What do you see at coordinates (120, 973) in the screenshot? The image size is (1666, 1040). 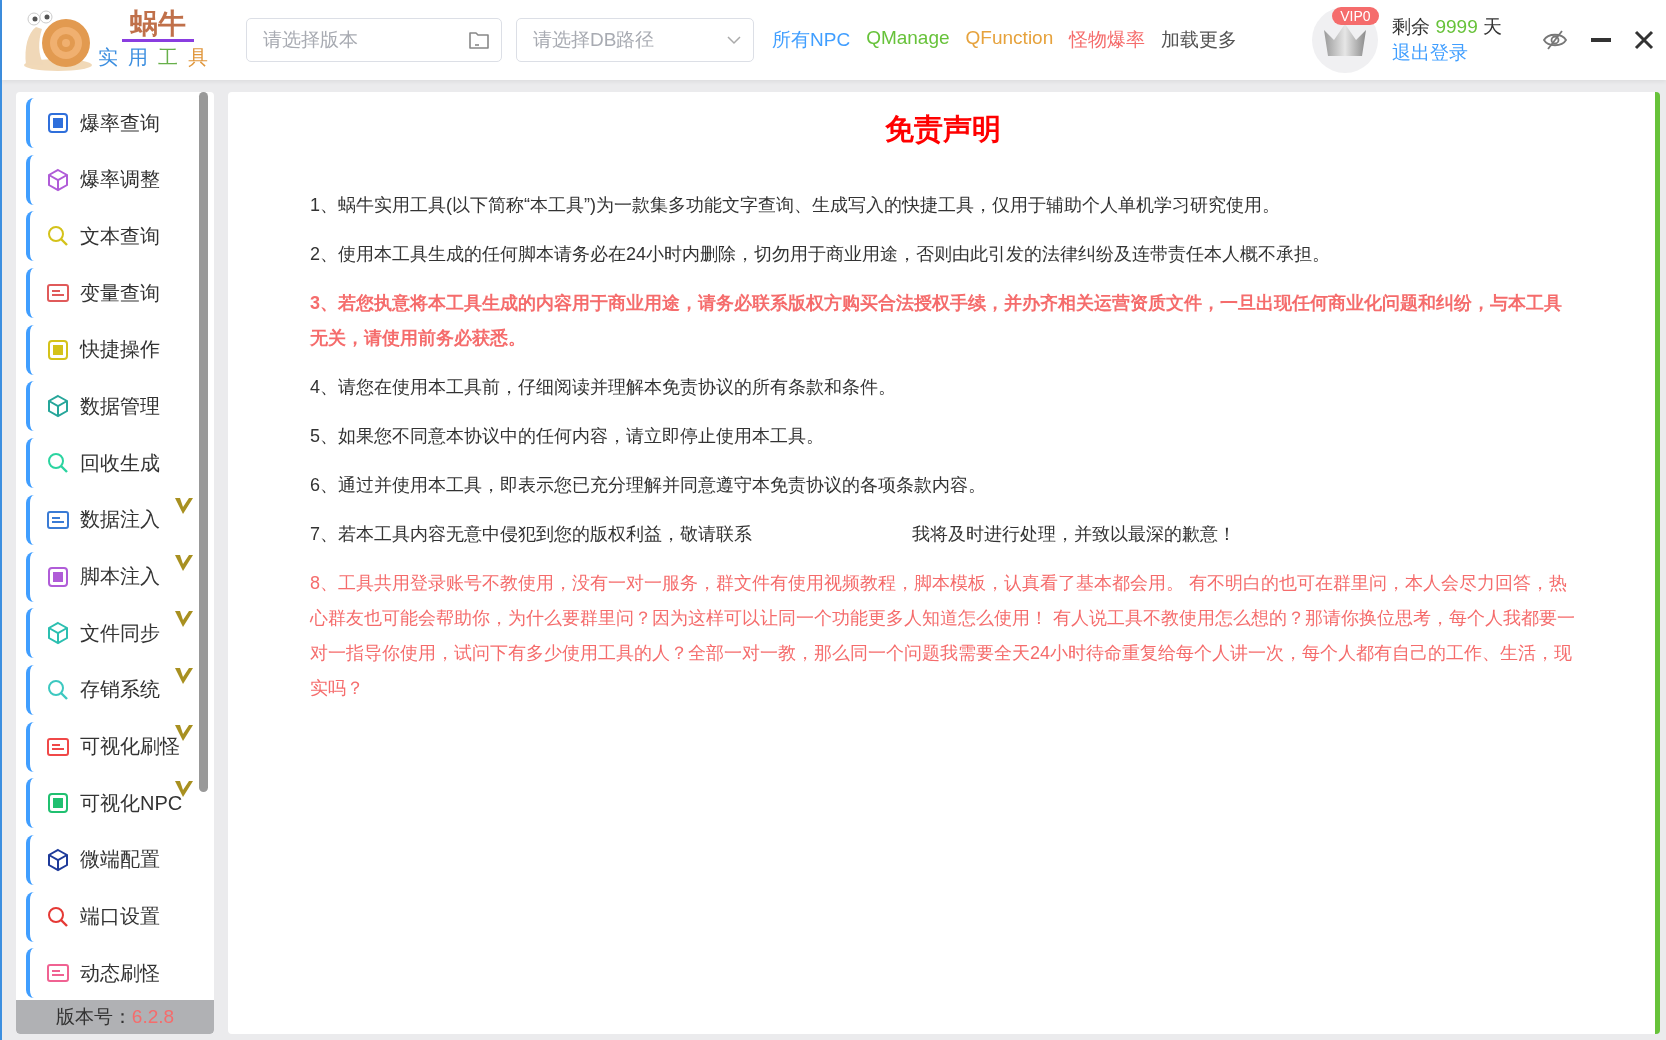 I see `sidebar-item-label: 动态刷怪` at bounding box center [120, 973].